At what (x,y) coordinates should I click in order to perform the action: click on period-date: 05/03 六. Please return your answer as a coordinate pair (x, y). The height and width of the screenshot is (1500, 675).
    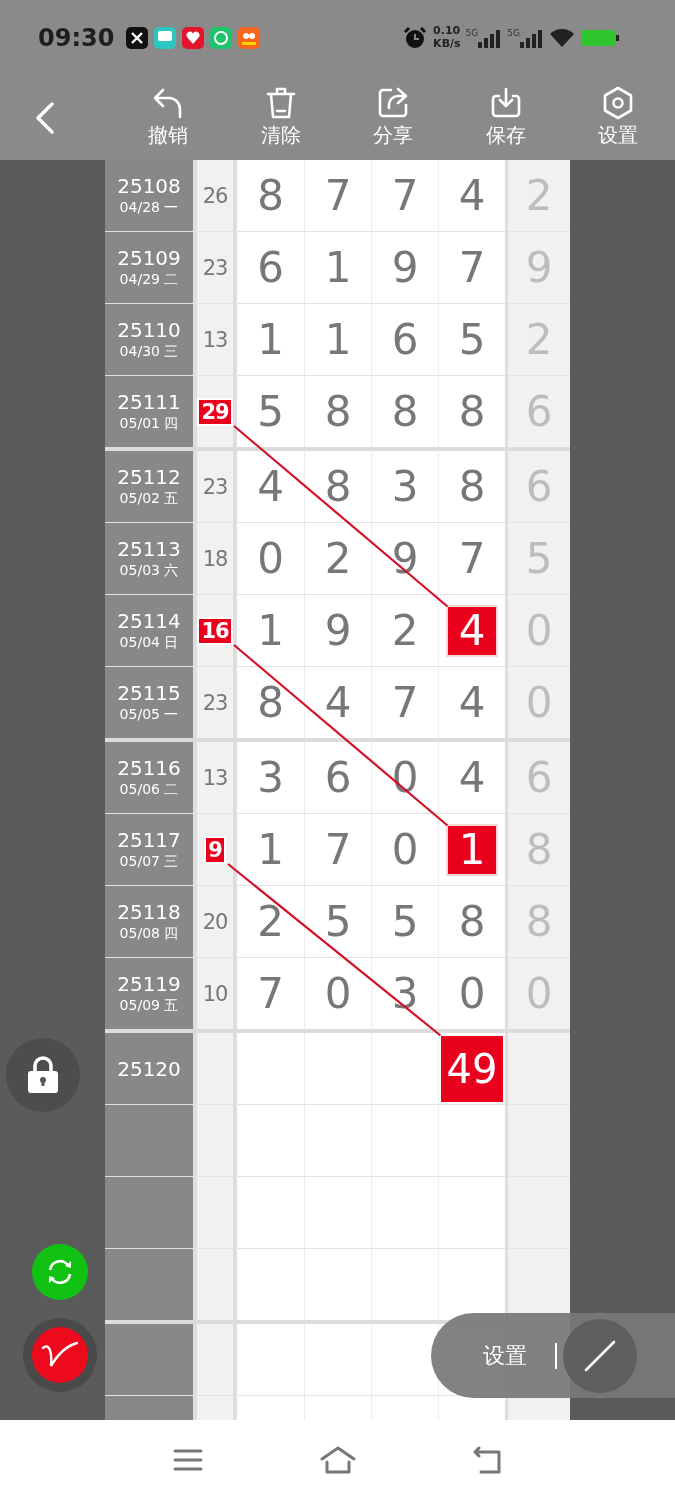
    Looking at the image, I should click on (149, 571).